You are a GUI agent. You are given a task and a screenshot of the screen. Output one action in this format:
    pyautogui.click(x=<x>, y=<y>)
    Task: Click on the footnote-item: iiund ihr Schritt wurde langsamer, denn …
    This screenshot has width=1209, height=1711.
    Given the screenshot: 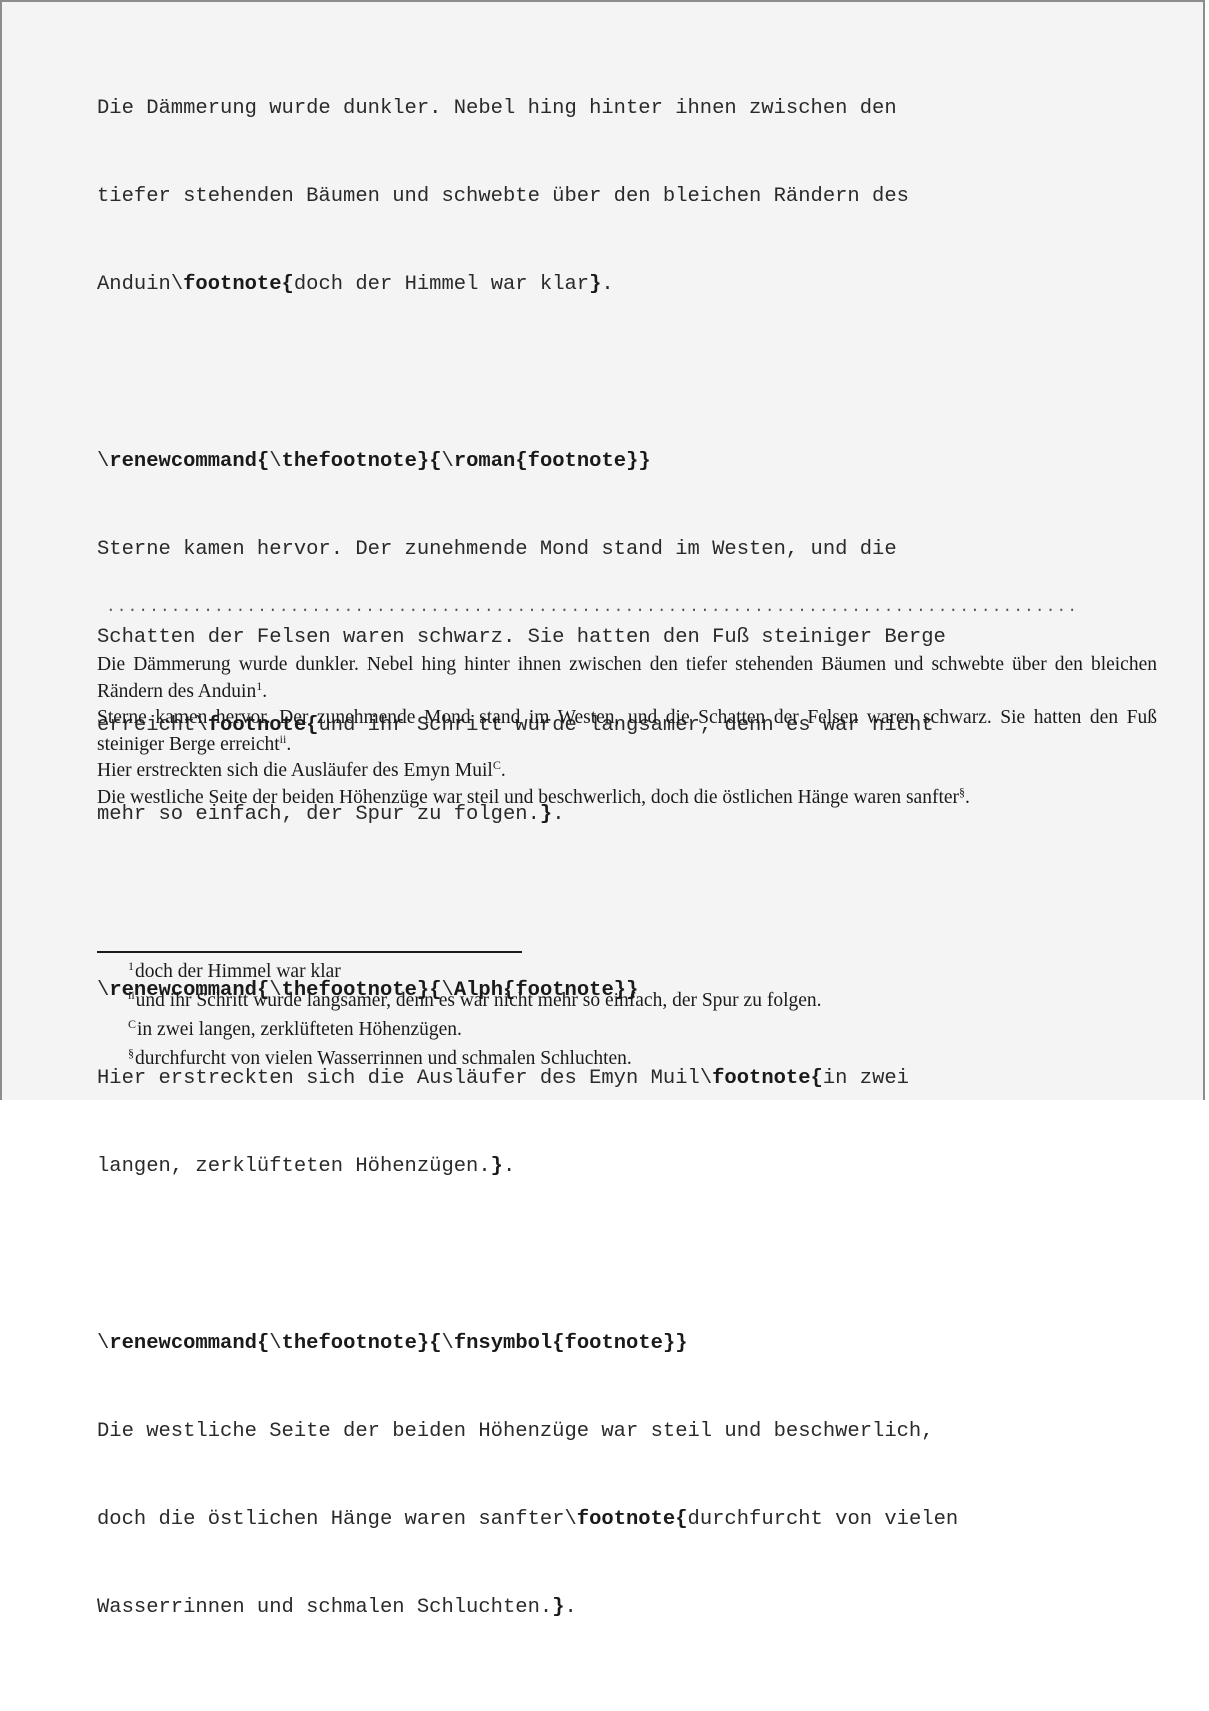 What is the action you would take?
    pyautogui.click(x=628, y=1000)
    